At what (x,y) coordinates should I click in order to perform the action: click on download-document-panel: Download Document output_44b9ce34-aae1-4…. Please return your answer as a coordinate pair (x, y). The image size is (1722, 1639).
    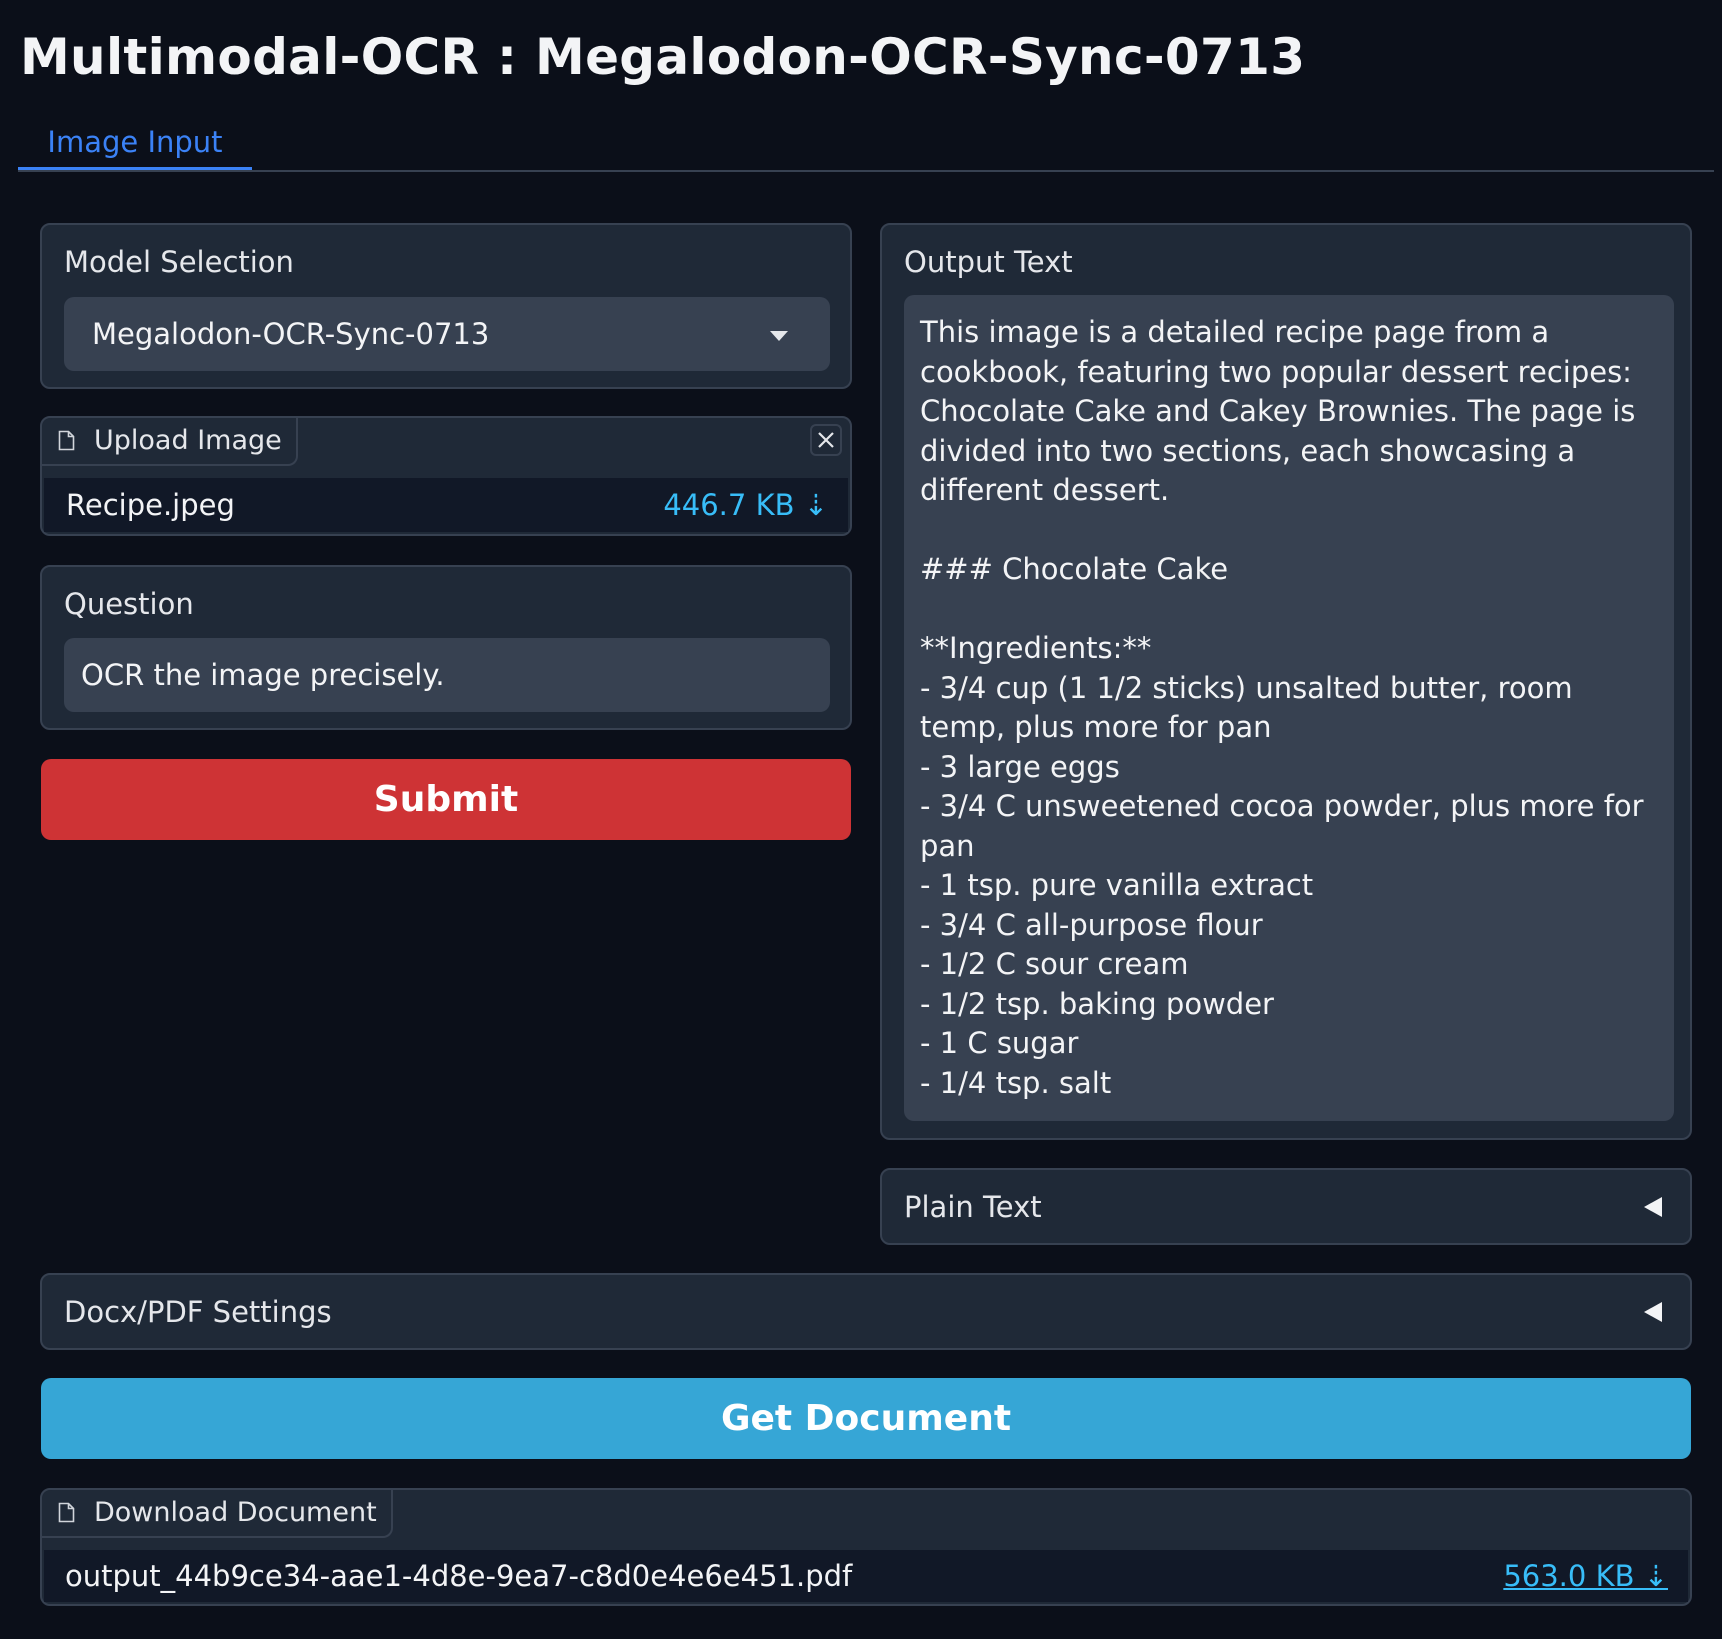
    Looking at the image, I should click on (866, 1547).